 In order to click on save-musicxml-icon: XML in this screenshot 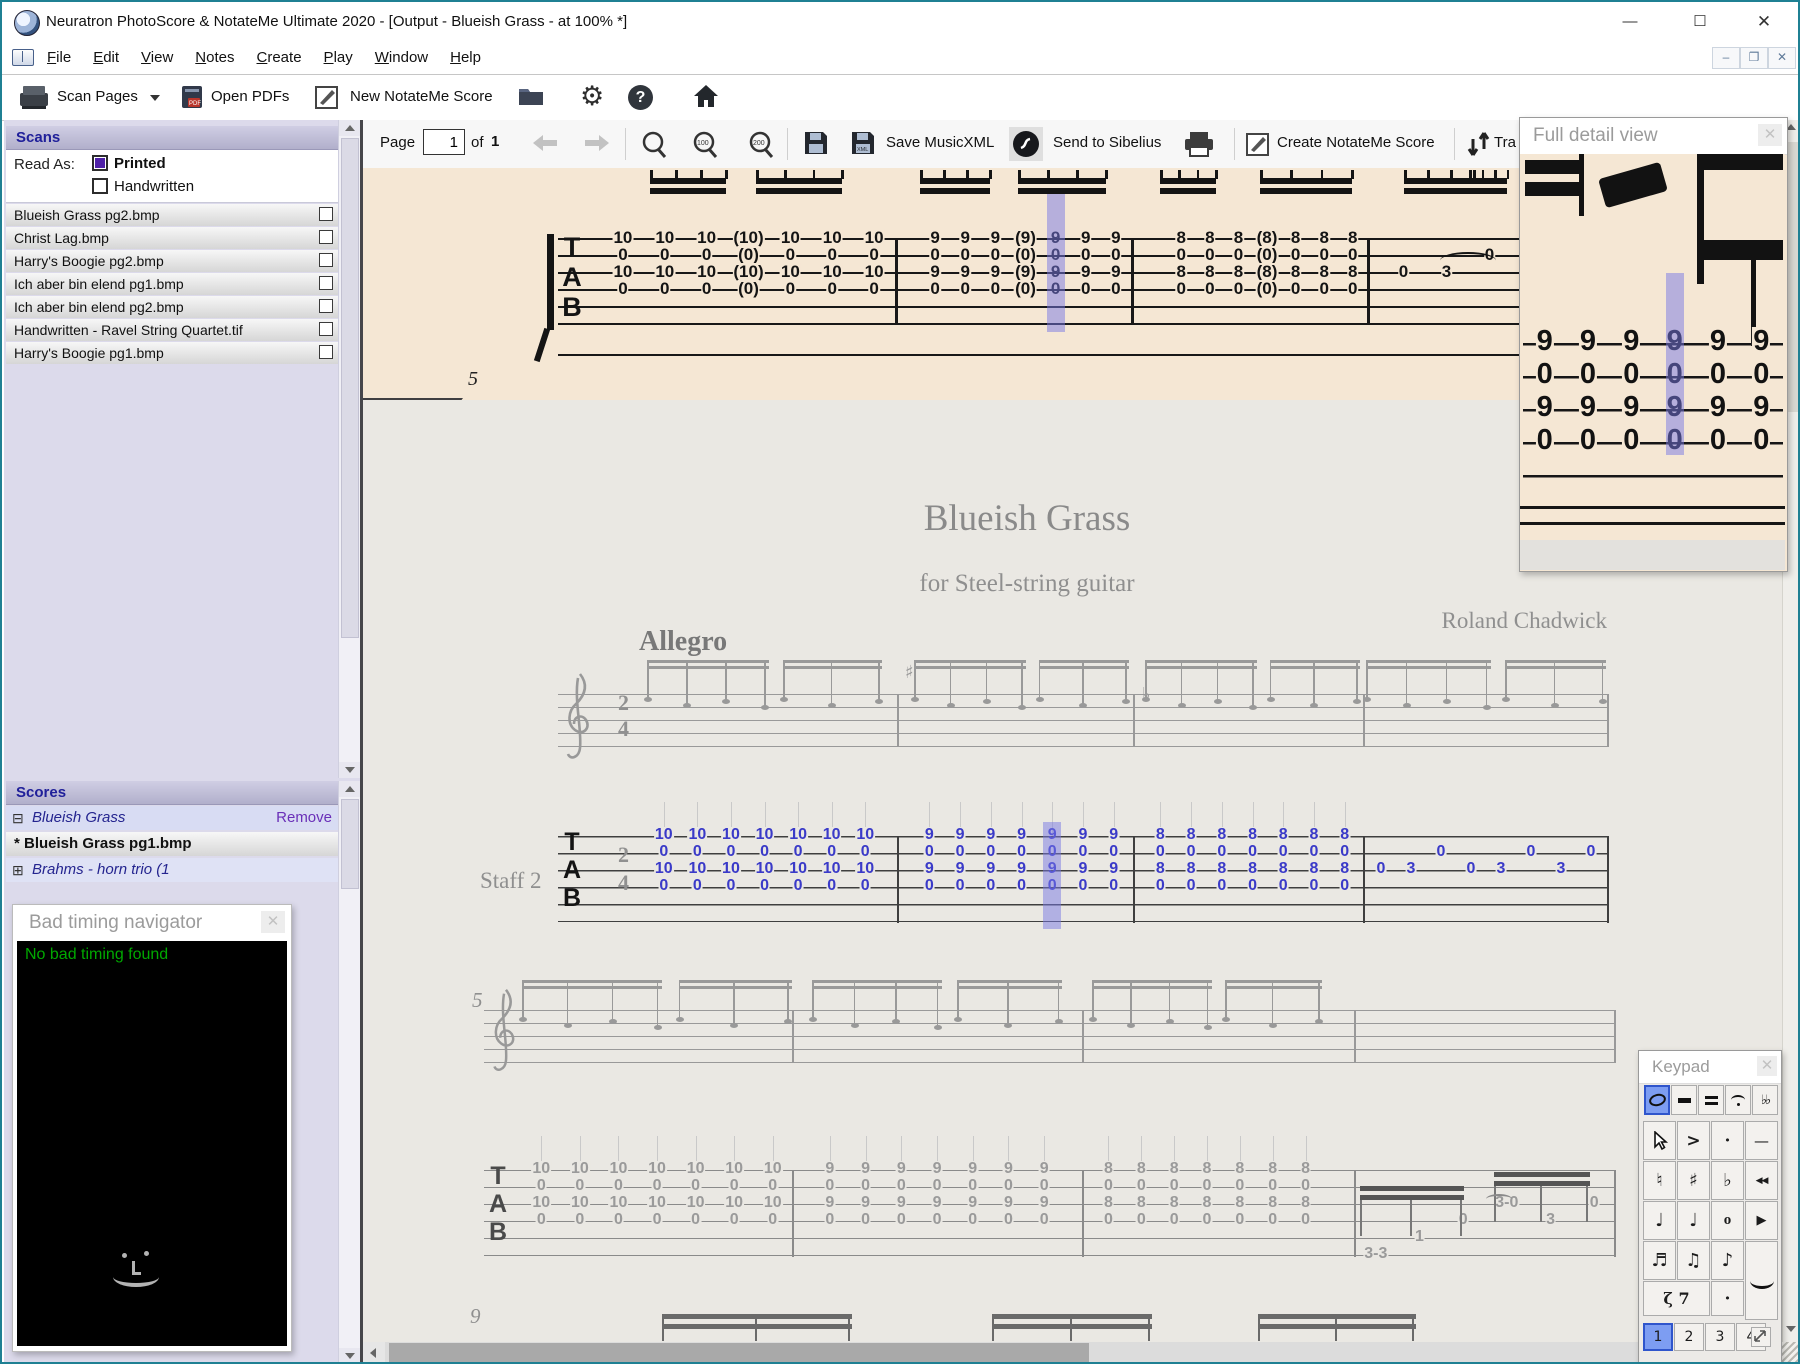, I will do `click(863, 143)`.